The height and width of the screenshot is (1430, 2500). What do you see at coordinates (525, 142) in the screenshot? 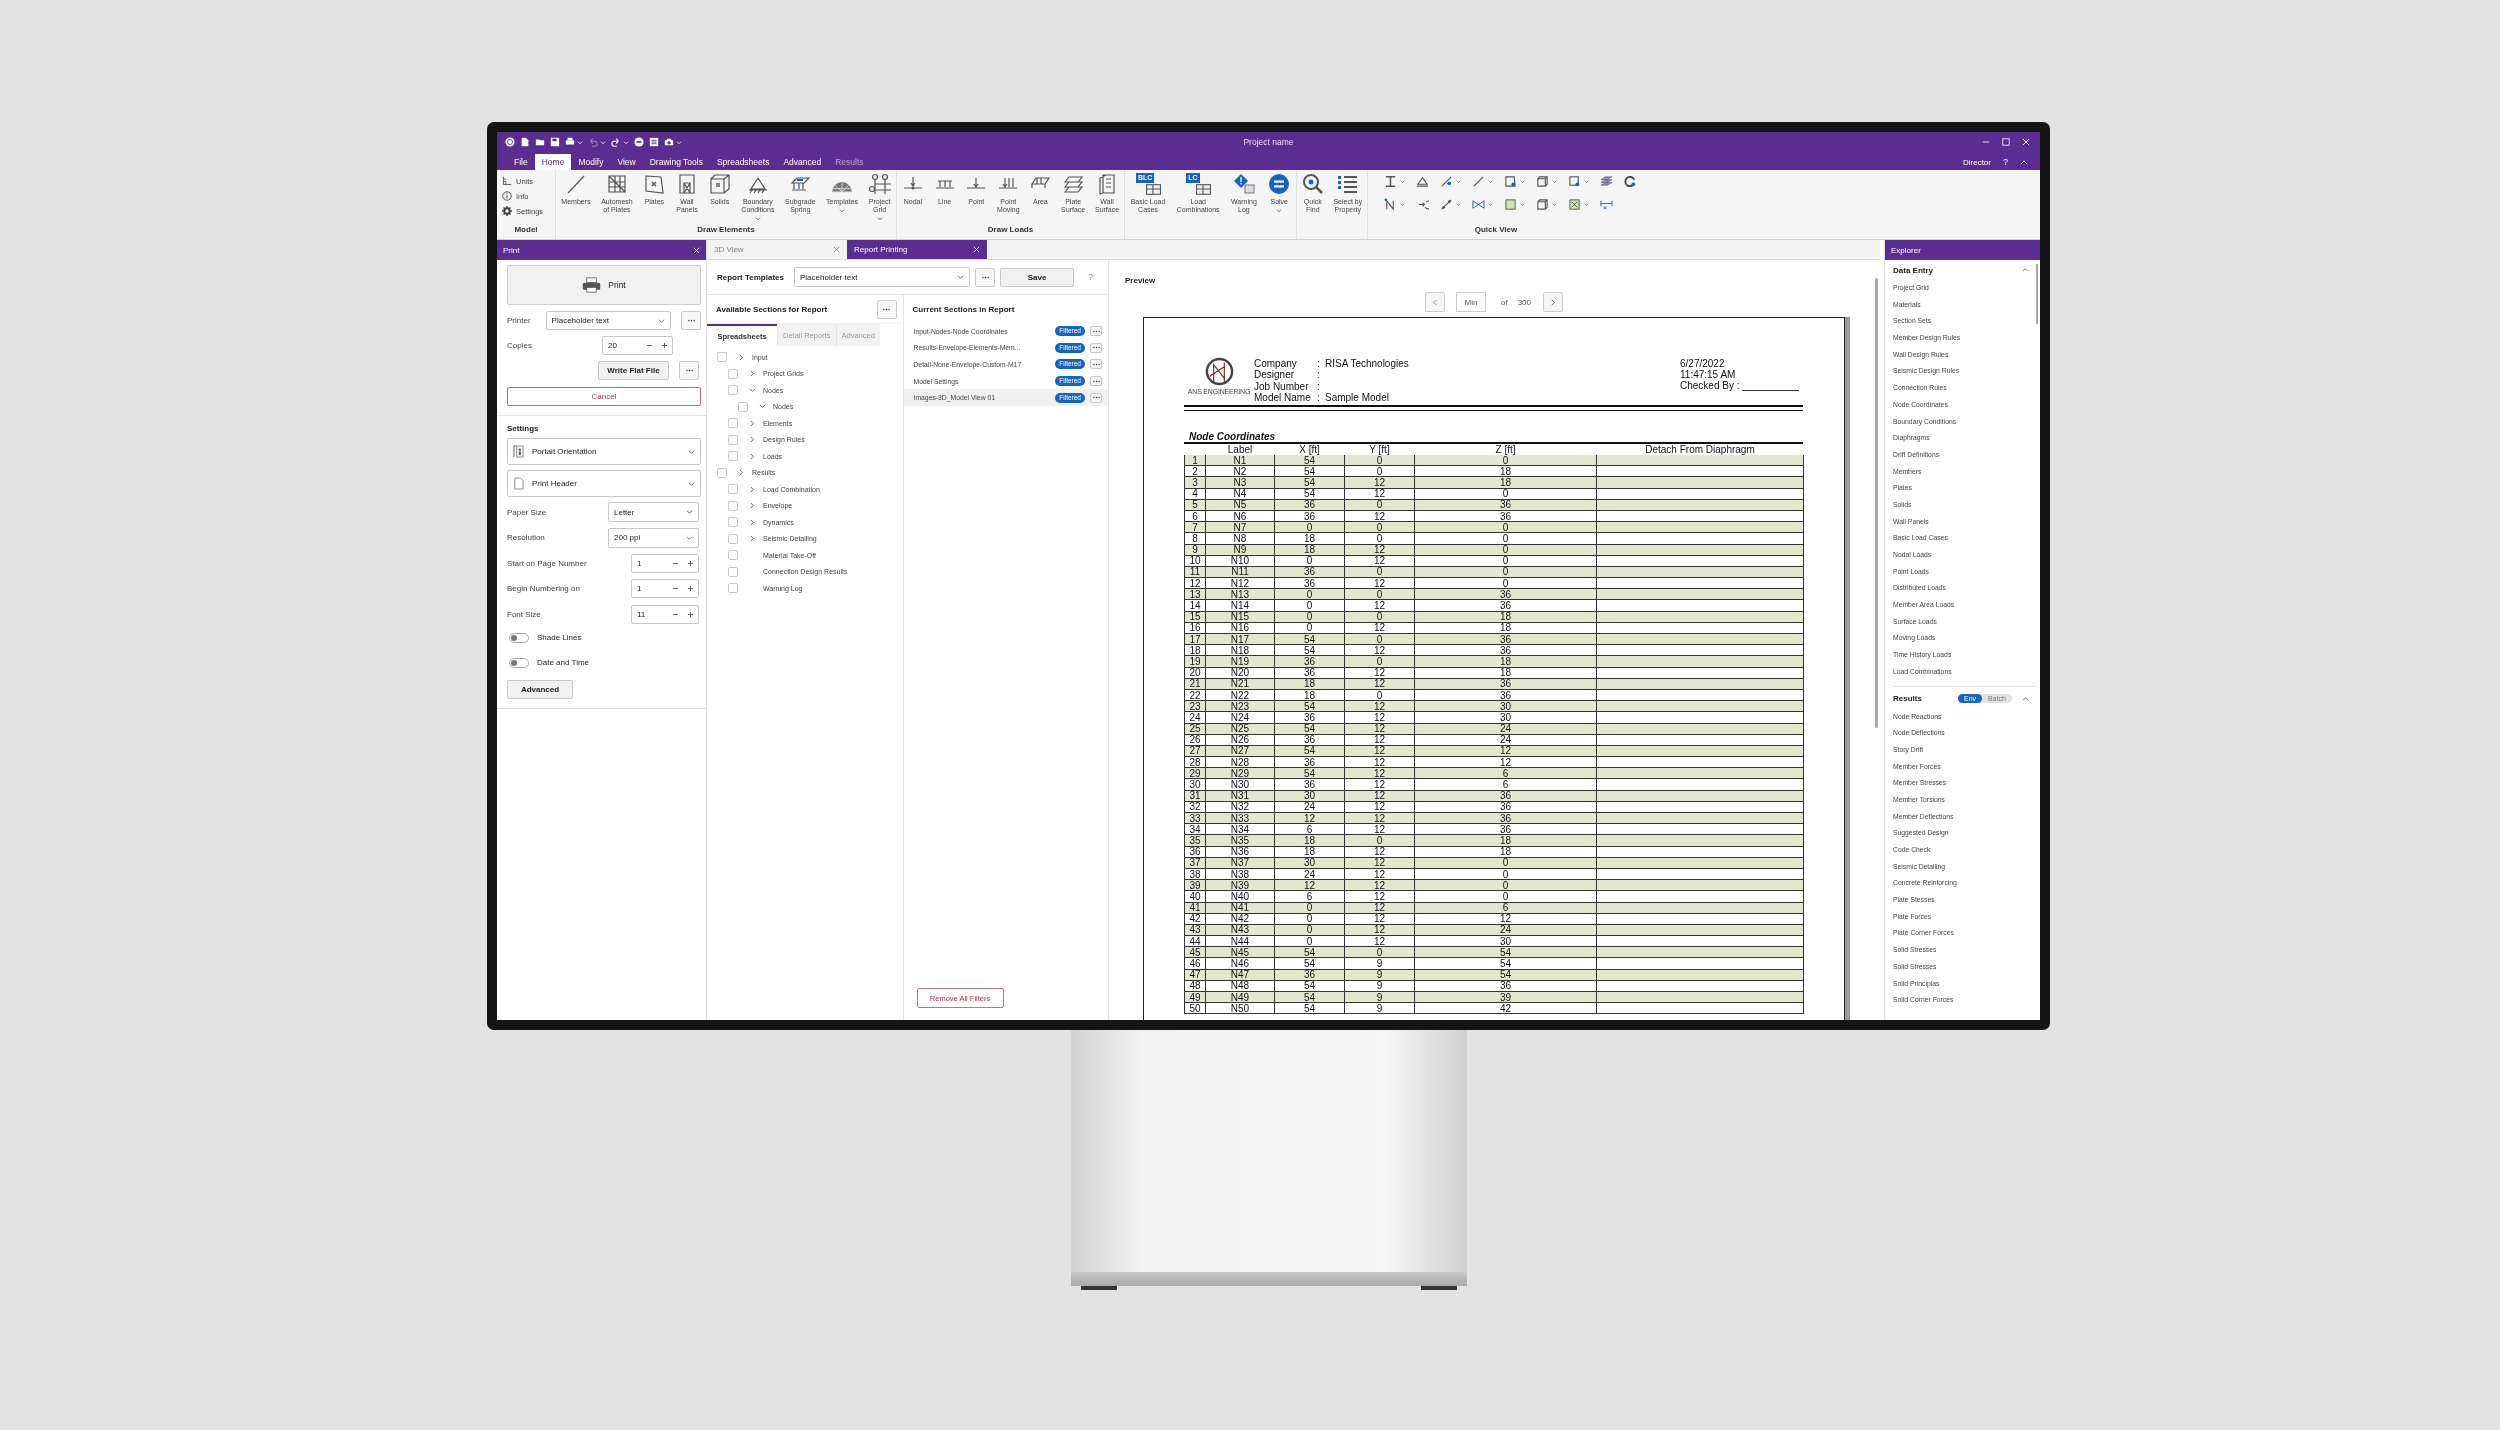
I see `new-file-icon` at bounding box center [525, 142].